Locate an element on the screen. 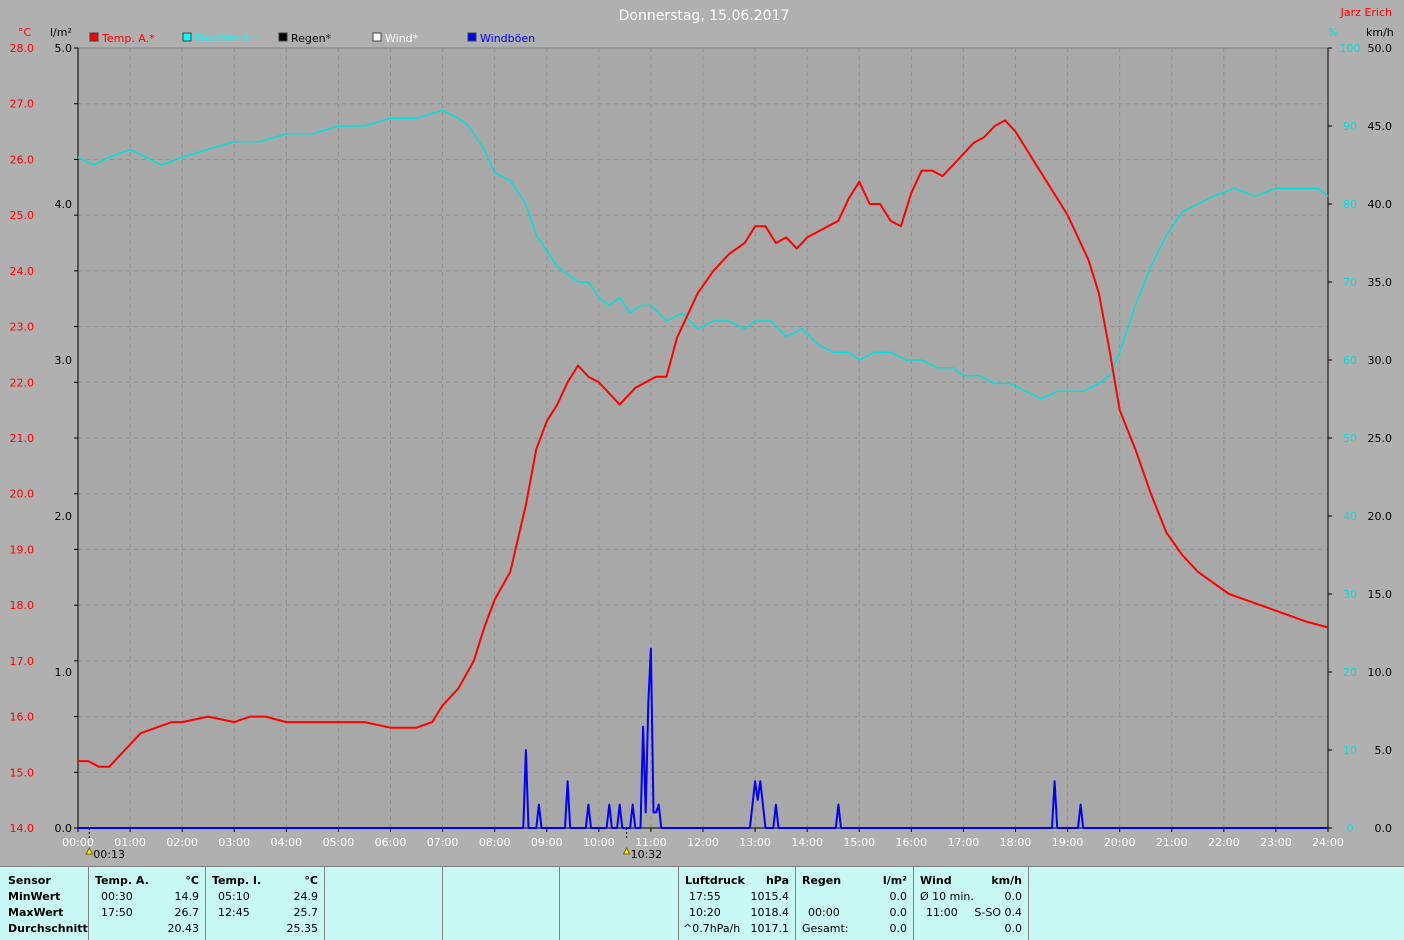 Image resolution: width=1404 pixels, height=940 pixels. x-tick-label: 20:00 is located at coordinates (1120, 842).